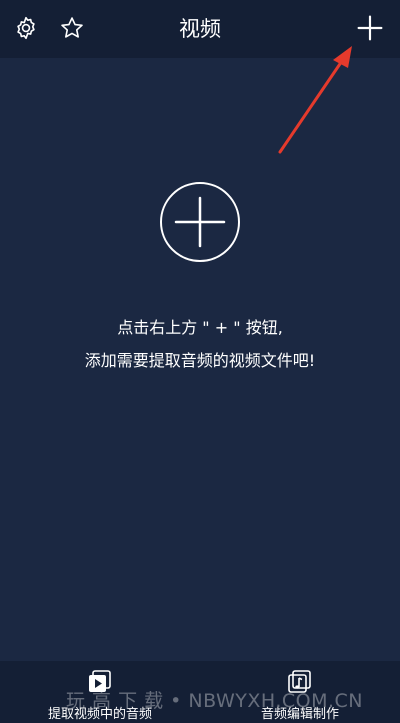 The image size is (400, 723). I want to click on tab-audio-edit-label: 音频编辑制作, so click(299, 714).